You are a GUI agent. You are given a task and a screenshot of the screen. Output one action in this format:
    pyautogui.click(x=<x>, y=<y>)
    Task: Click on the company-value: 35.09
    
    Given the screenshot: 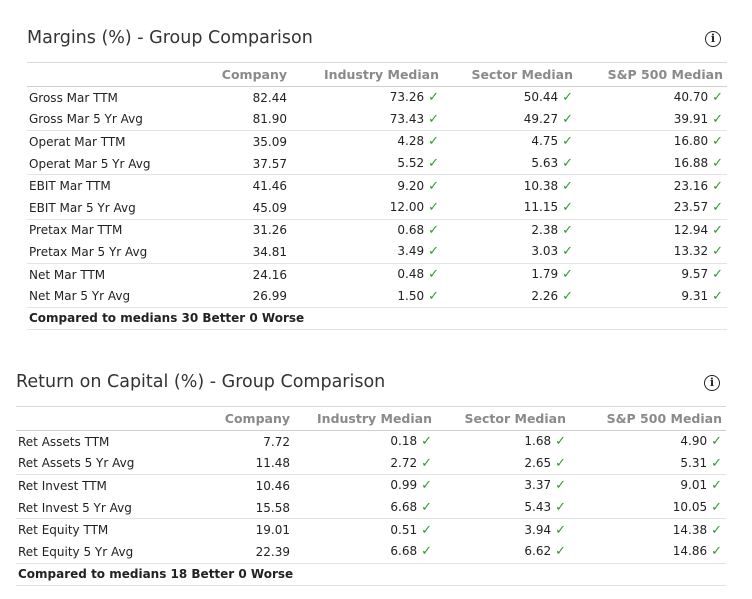 What is the action you would take?
    pyautogui.click(x=269, y=141)
    